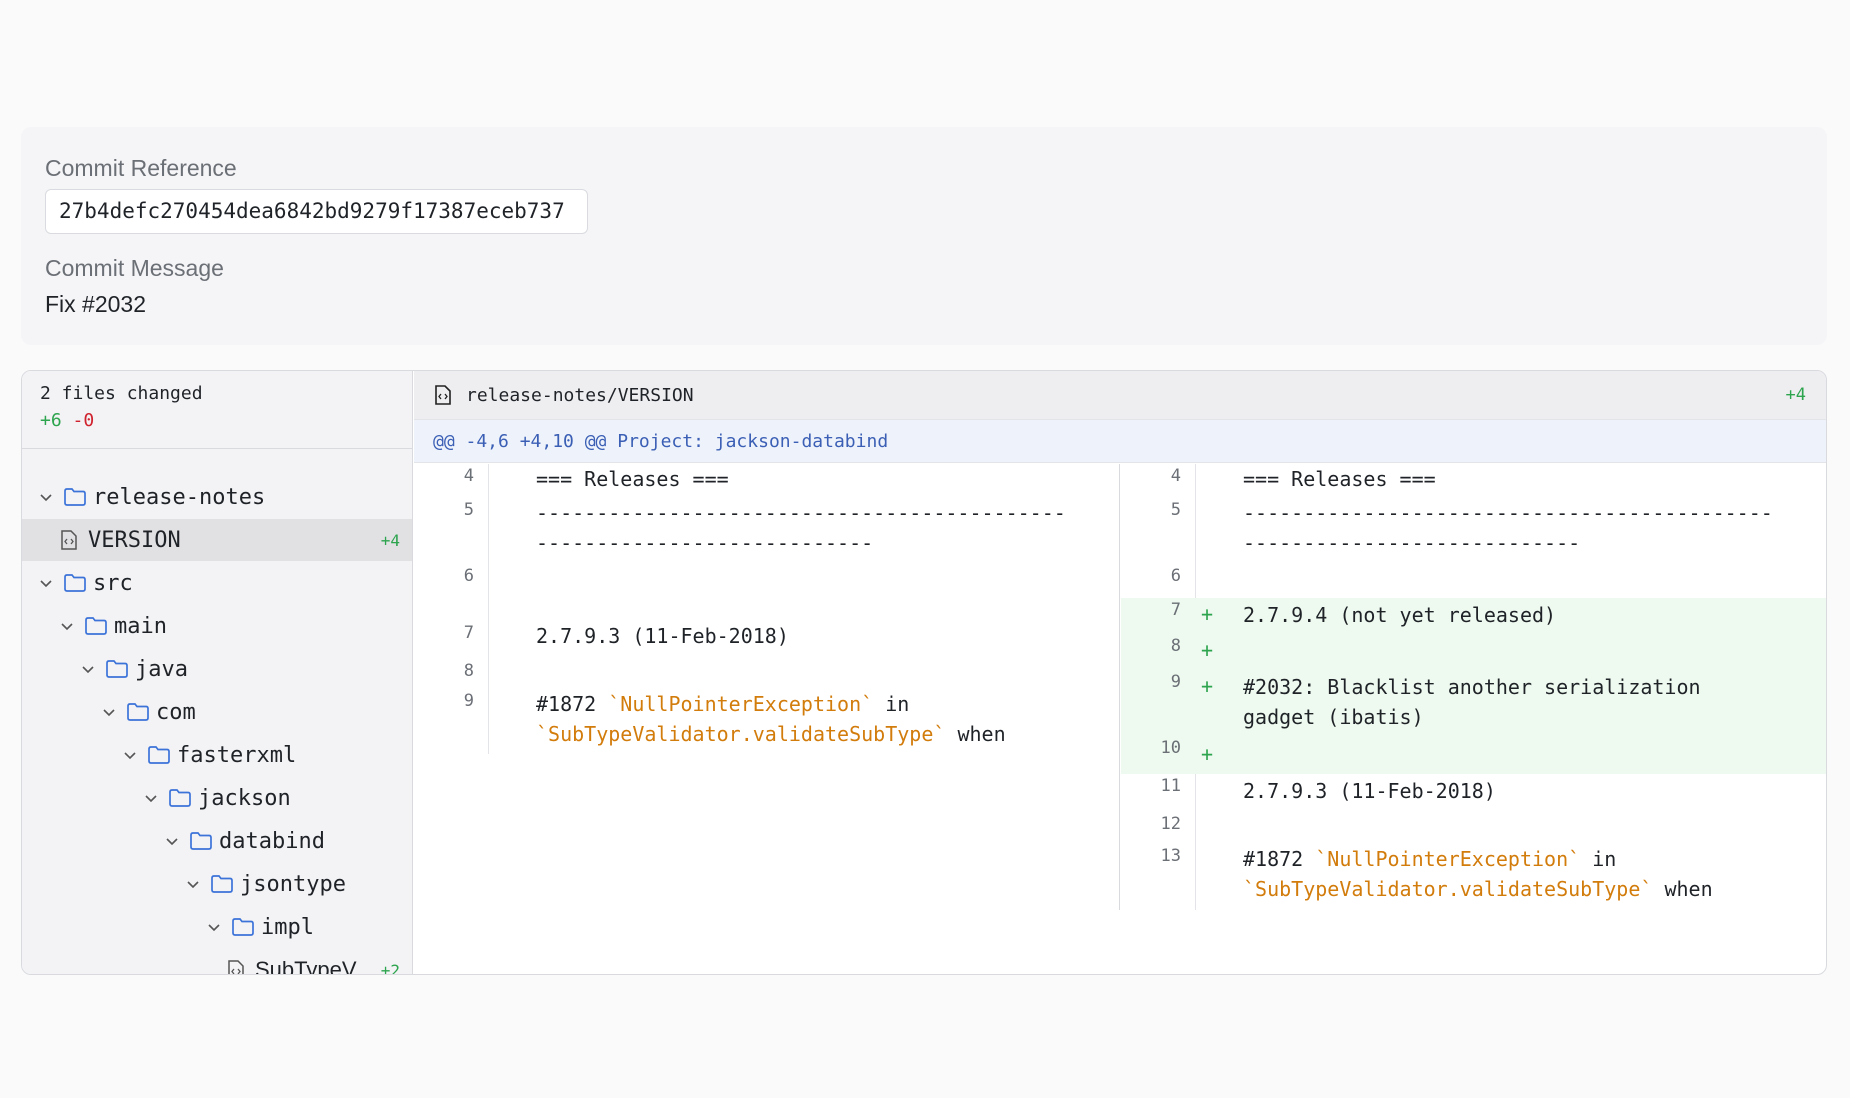 The width and height of the screenshot is (1850, 1098). I want to click on tree-folder-com: com, so click(217, 712).